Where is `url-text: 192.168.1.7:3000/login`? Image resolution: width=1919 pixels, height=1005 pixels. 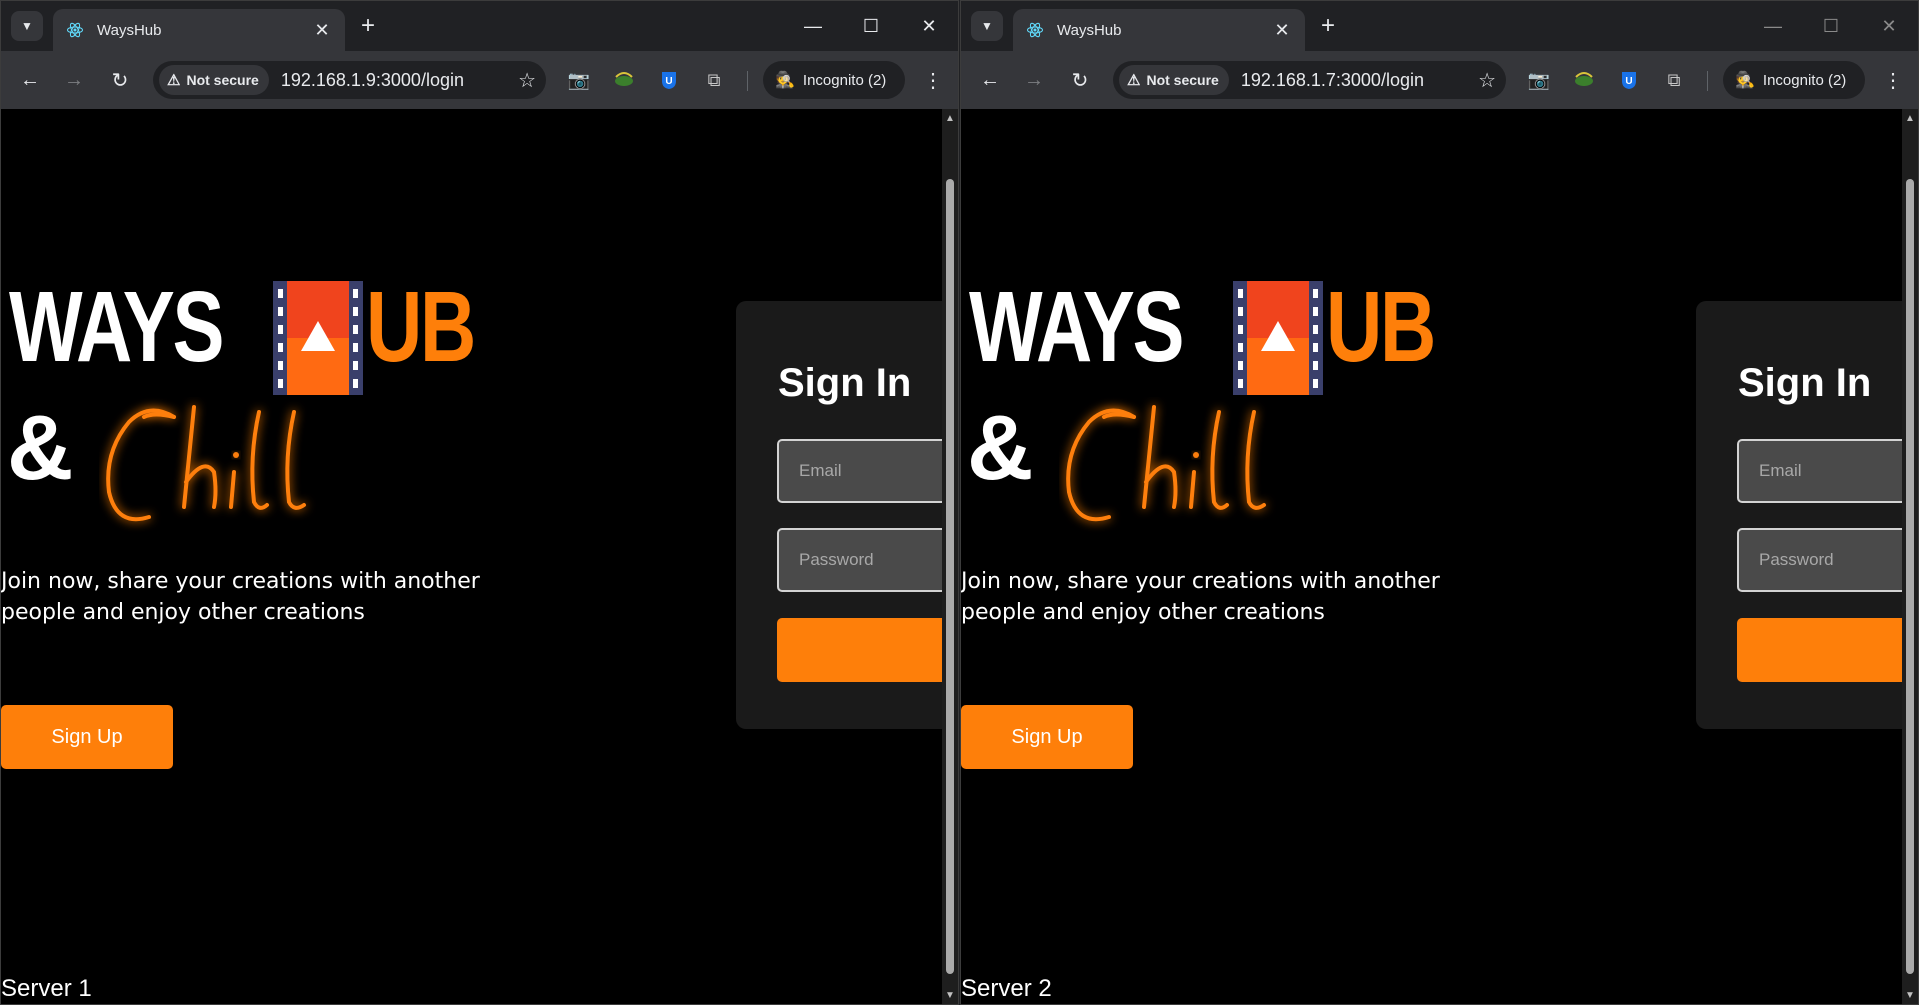
url-text: 192.168.1.7:3000/login is located at coordinates (1359, 80).